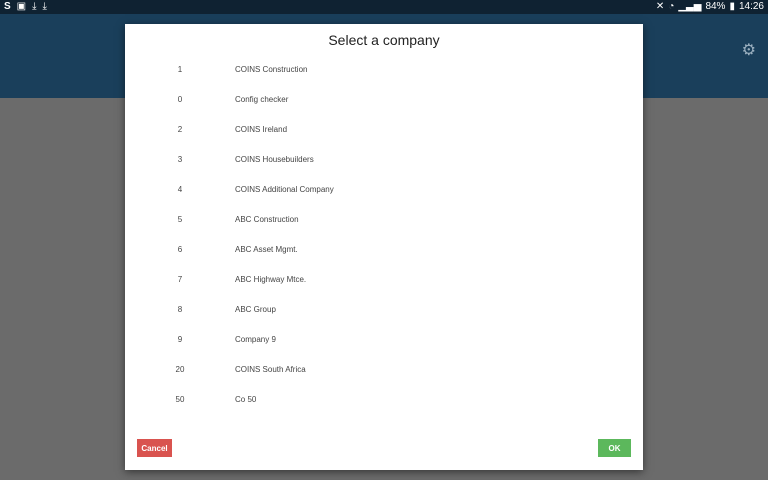  I want to click on mute-icon: ✕, so click(660, 6).